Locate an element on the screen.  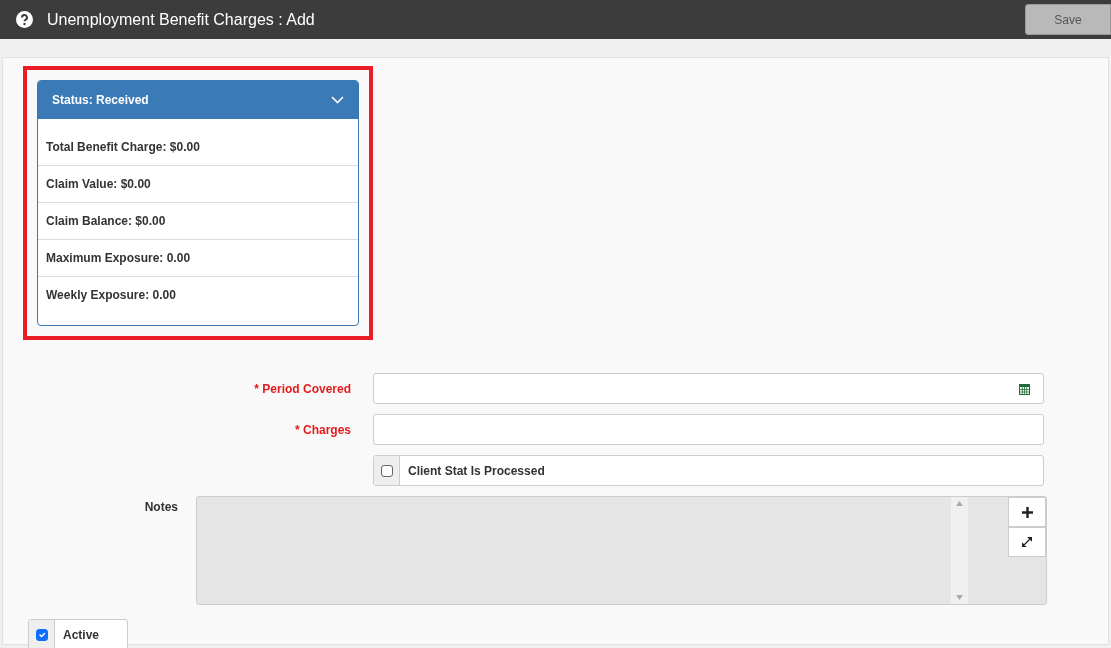
status-title: Status: Received is located at coordinates (100, 100).